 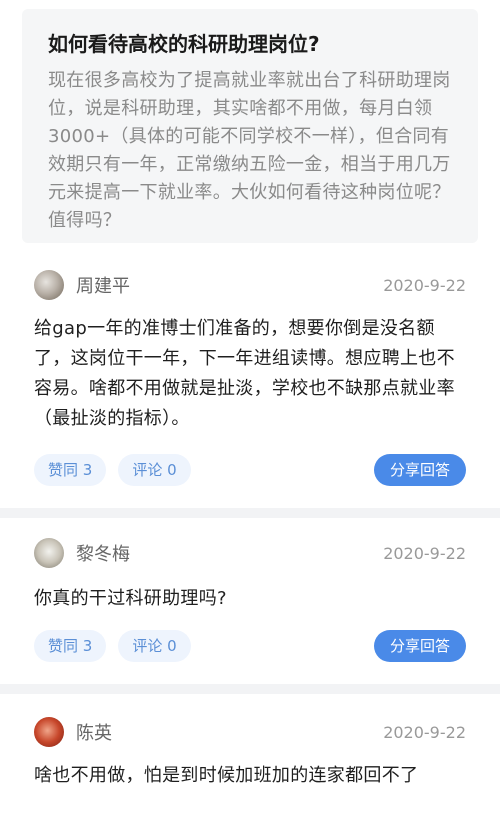 I want to click on answer-header: 黎冬梅 2020-9-22, so click(x=250, y=553).